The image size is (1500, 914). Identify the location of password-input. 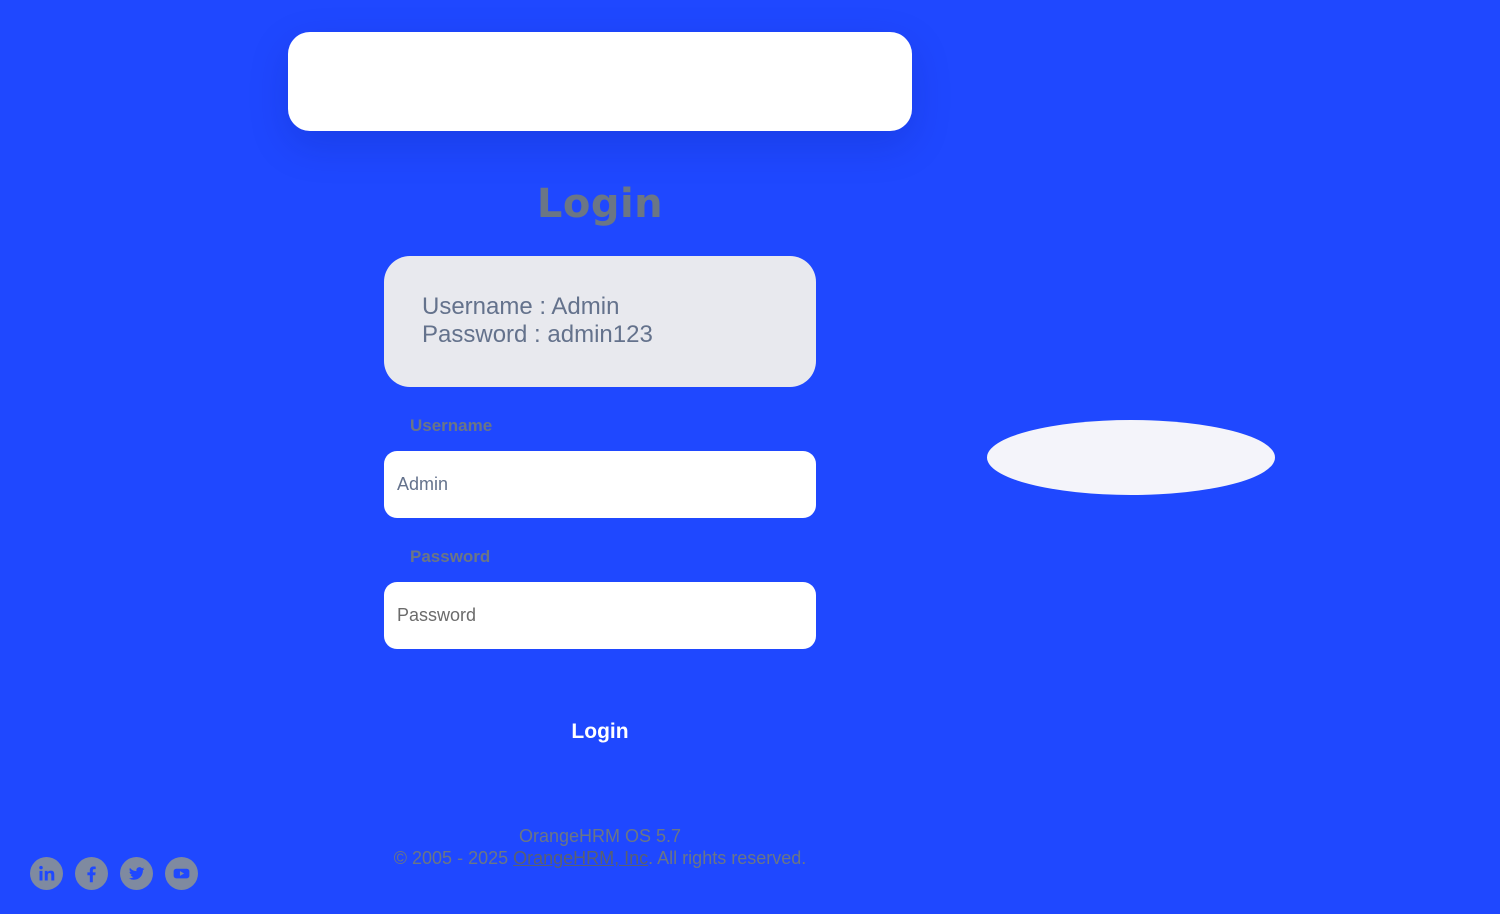
(600, 615).